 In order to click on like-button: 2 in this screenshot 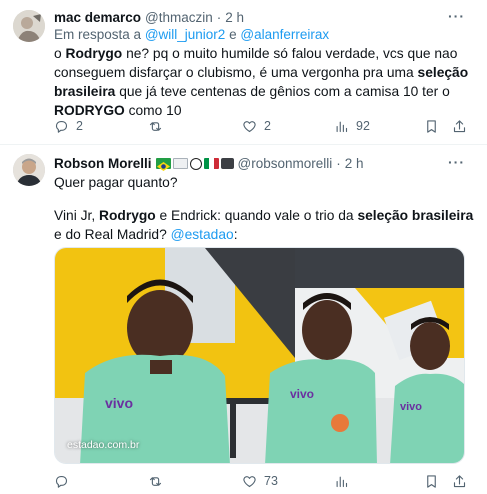, I will do `click(256, 126)`.